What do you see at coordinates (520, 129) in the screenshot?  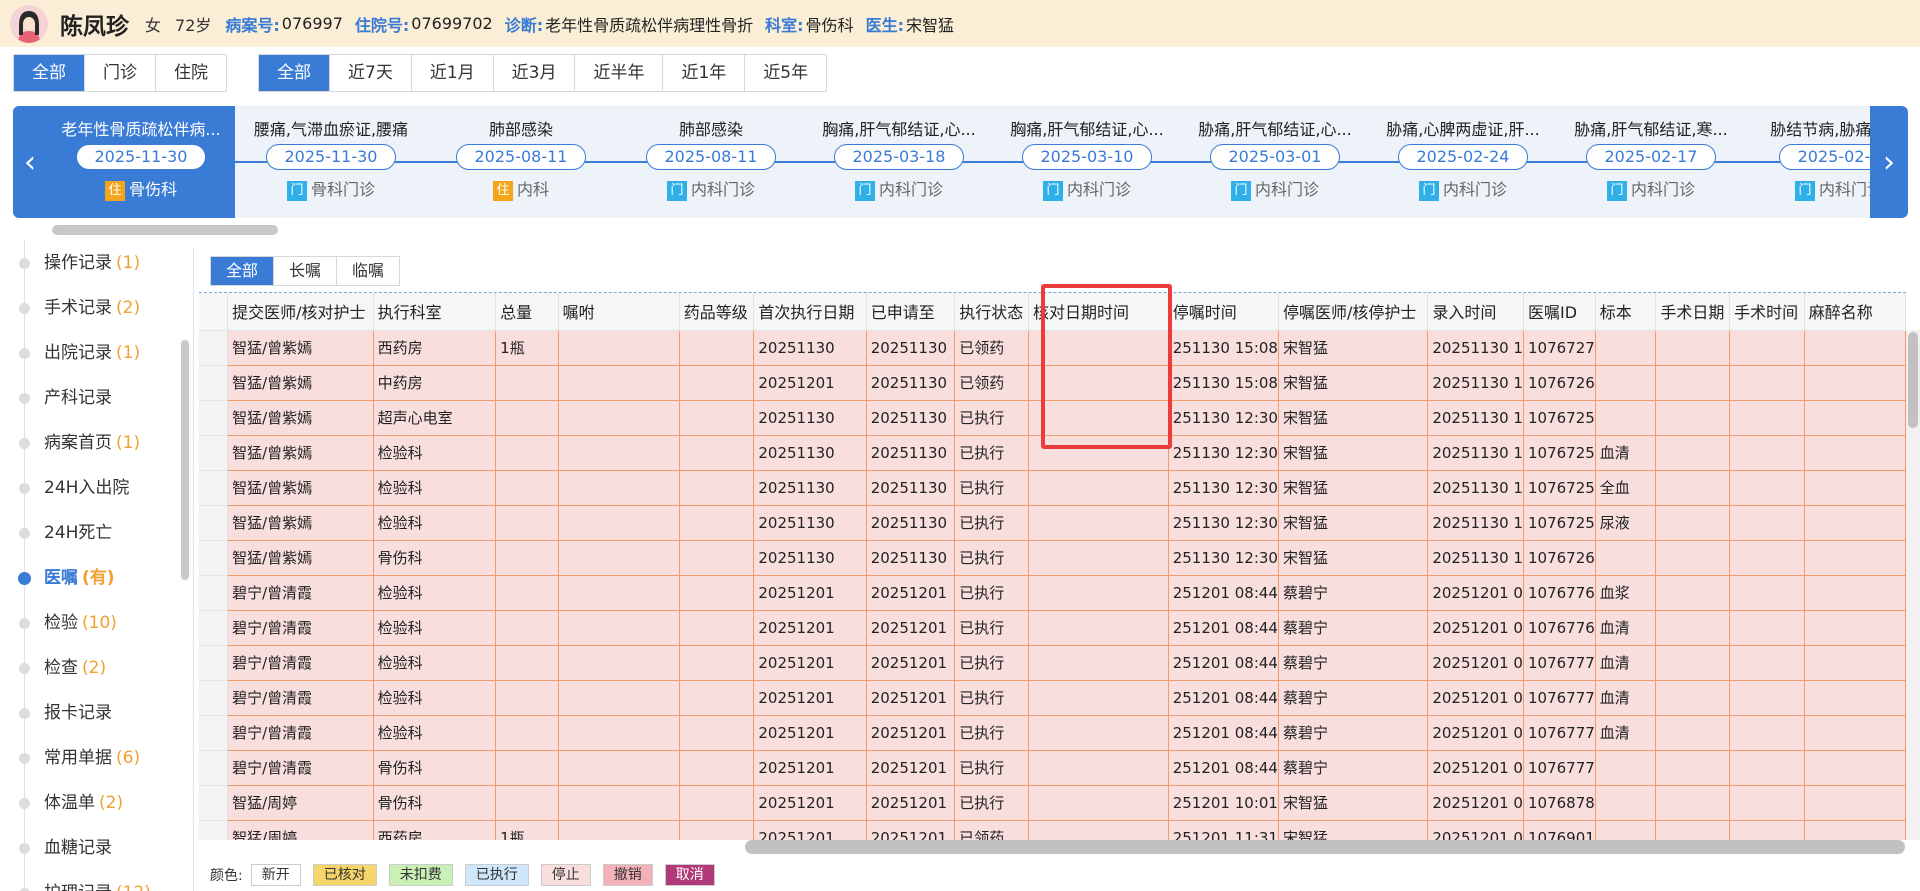 I see `visit-diagnosis: 肺部感染` at bounding box center [520, 129].